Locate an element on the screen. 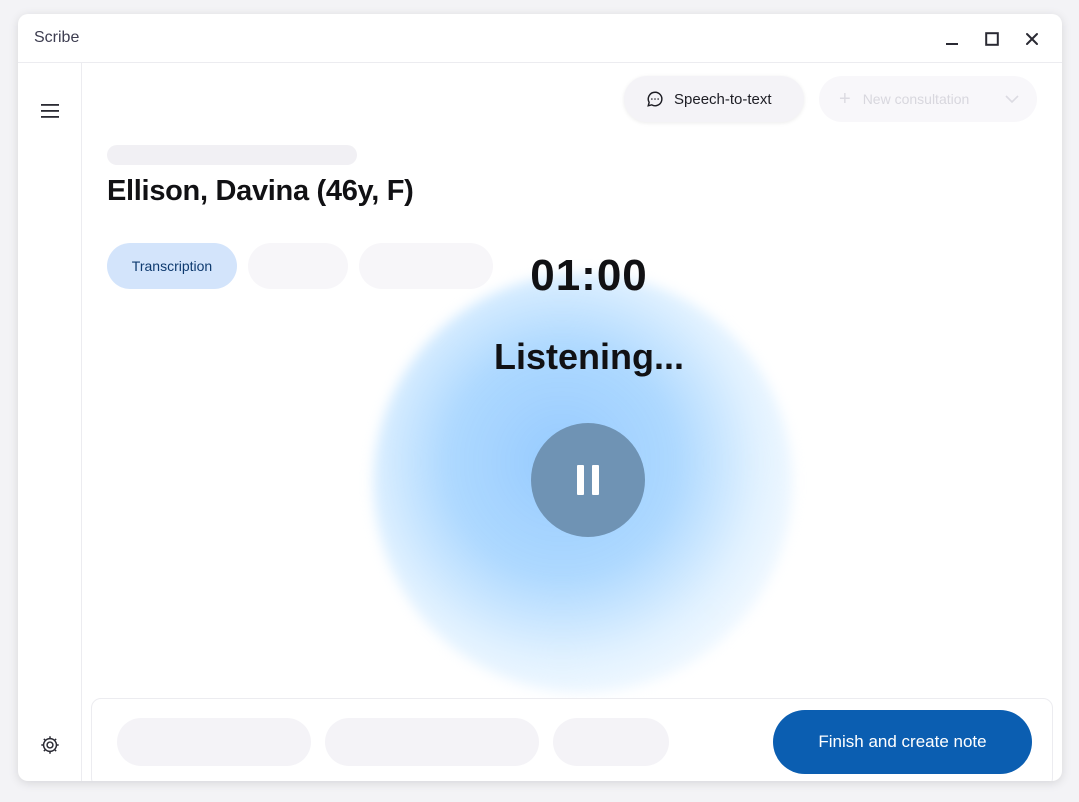 The width and height of the screenshot is (1079, 802). tab-transcription: Transcription is located at coordinates (172, 266).